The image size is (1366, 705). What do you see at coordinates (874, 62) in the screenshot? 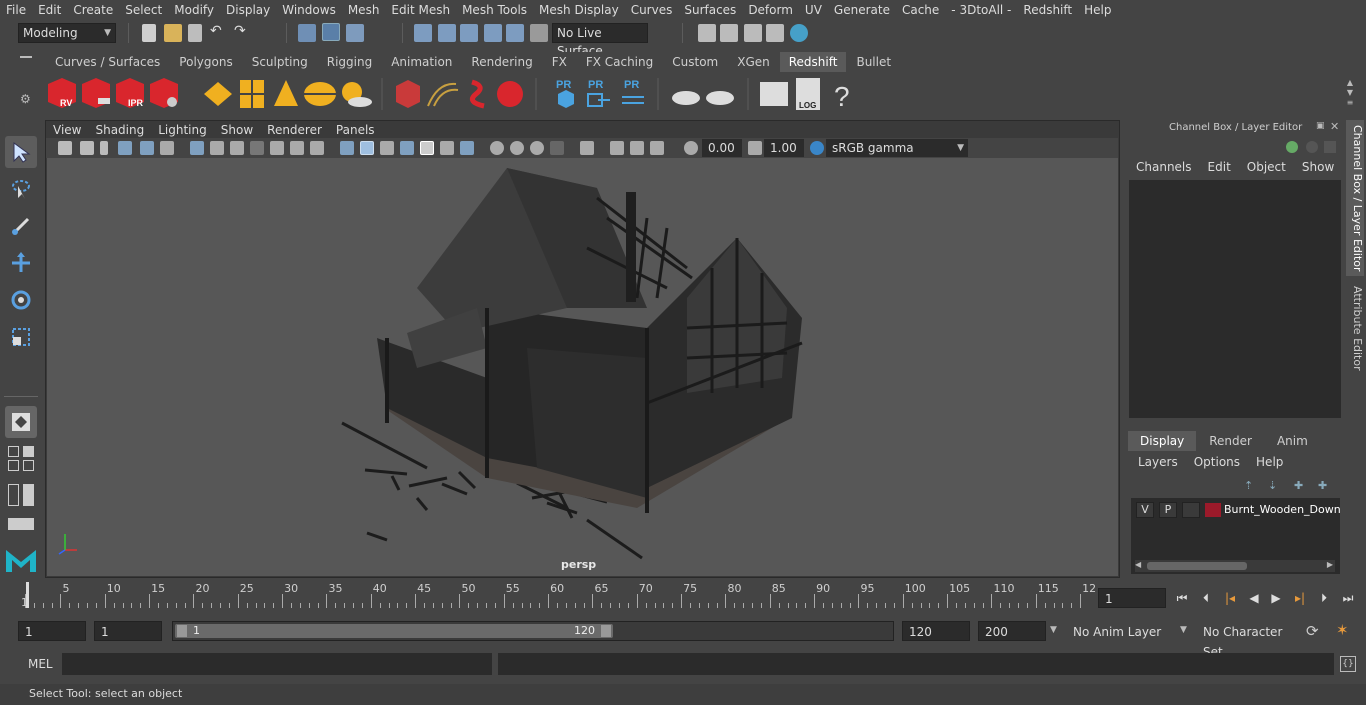
I see `shelf-tab-bullet: Bullet` at bounding box center [874, 62].